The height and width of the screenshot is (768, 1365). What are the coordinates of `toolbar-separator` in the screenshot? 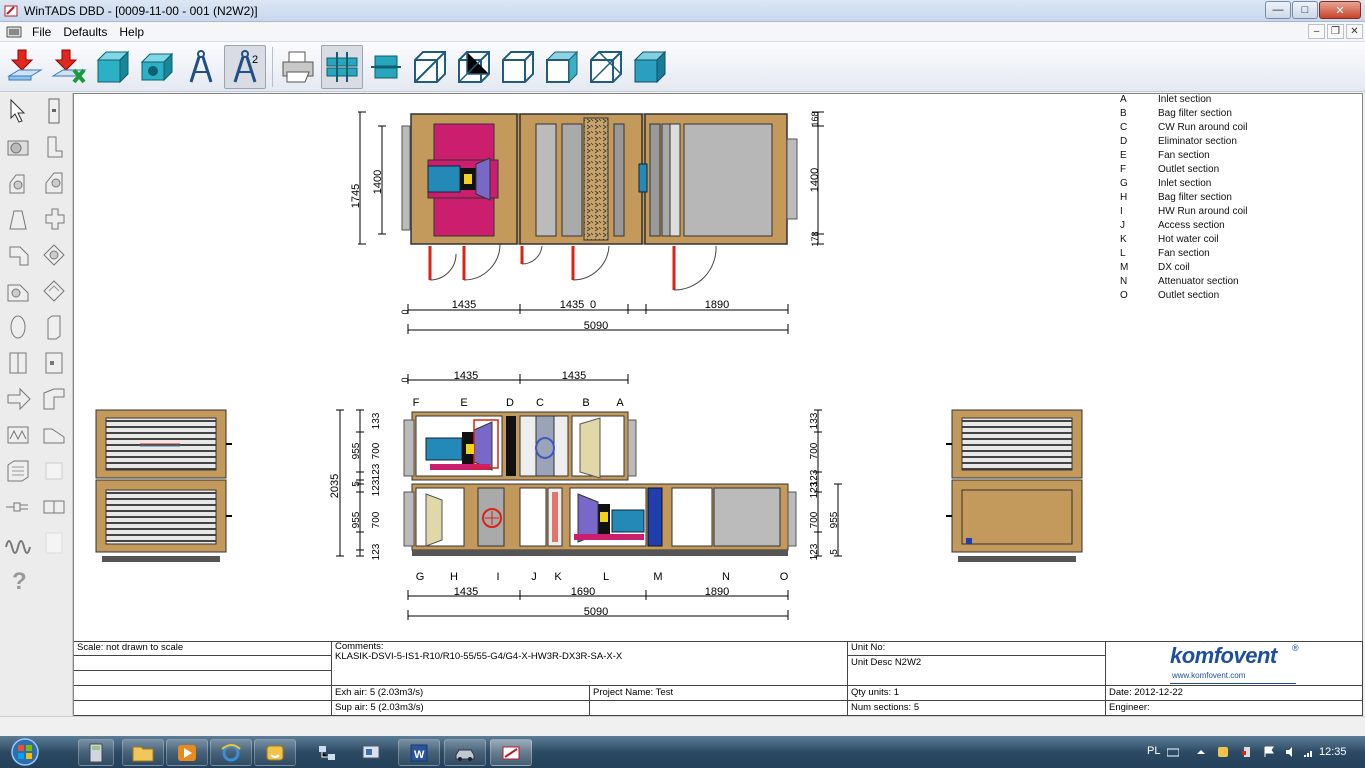 It's located at (272, 66).